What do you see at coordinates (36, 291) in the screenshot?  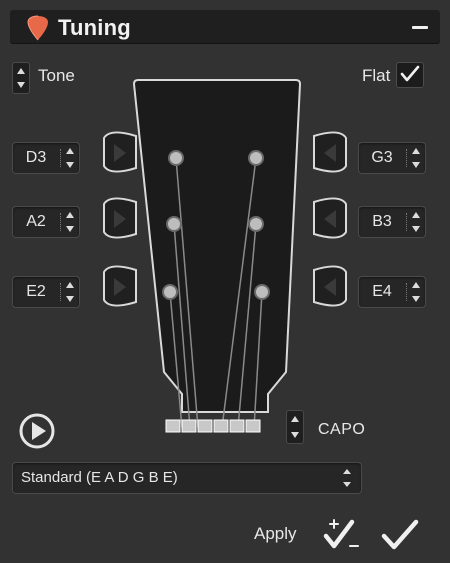 I see `string-note-value: E2` at bounding box center [36, 291].